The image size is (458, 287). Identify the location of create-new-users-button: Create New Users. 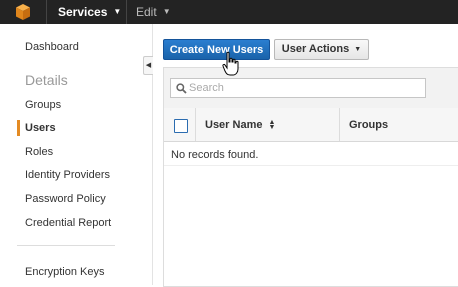
(216, 49).